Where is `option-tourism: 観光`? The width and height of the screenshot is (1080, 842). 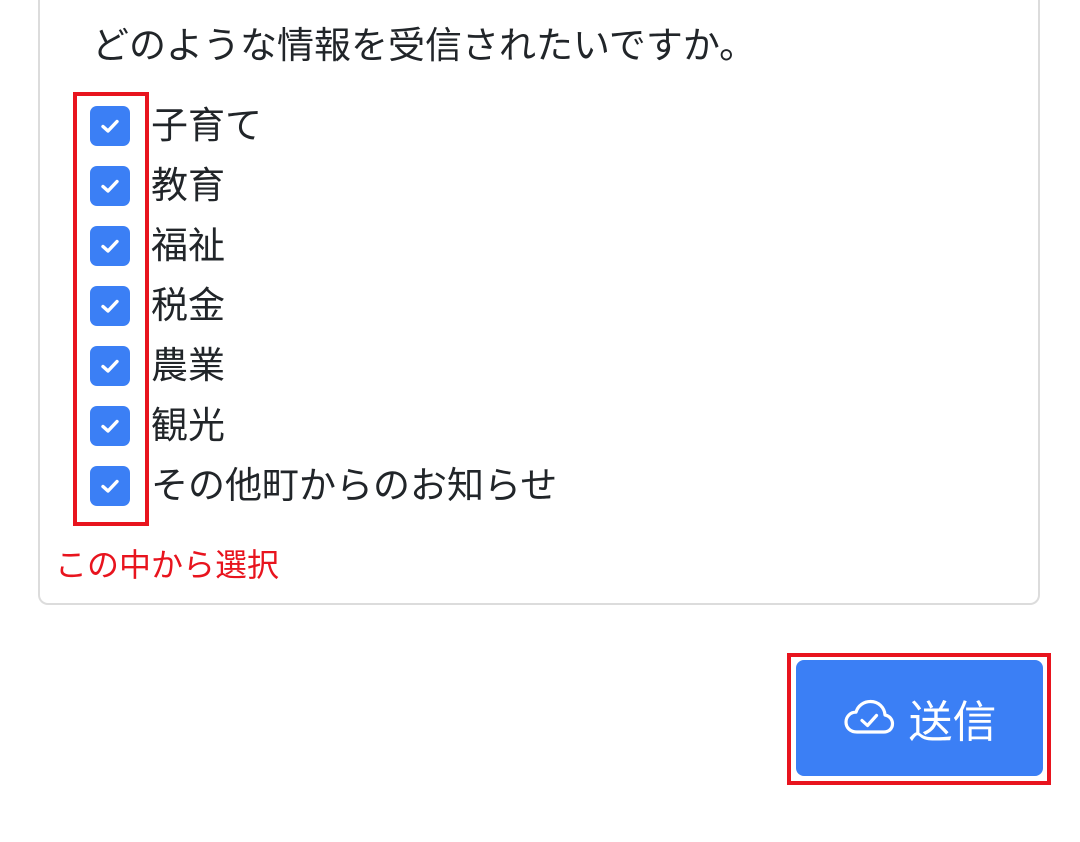
option-tourism: 観光 is located at coordinates (323, 426).